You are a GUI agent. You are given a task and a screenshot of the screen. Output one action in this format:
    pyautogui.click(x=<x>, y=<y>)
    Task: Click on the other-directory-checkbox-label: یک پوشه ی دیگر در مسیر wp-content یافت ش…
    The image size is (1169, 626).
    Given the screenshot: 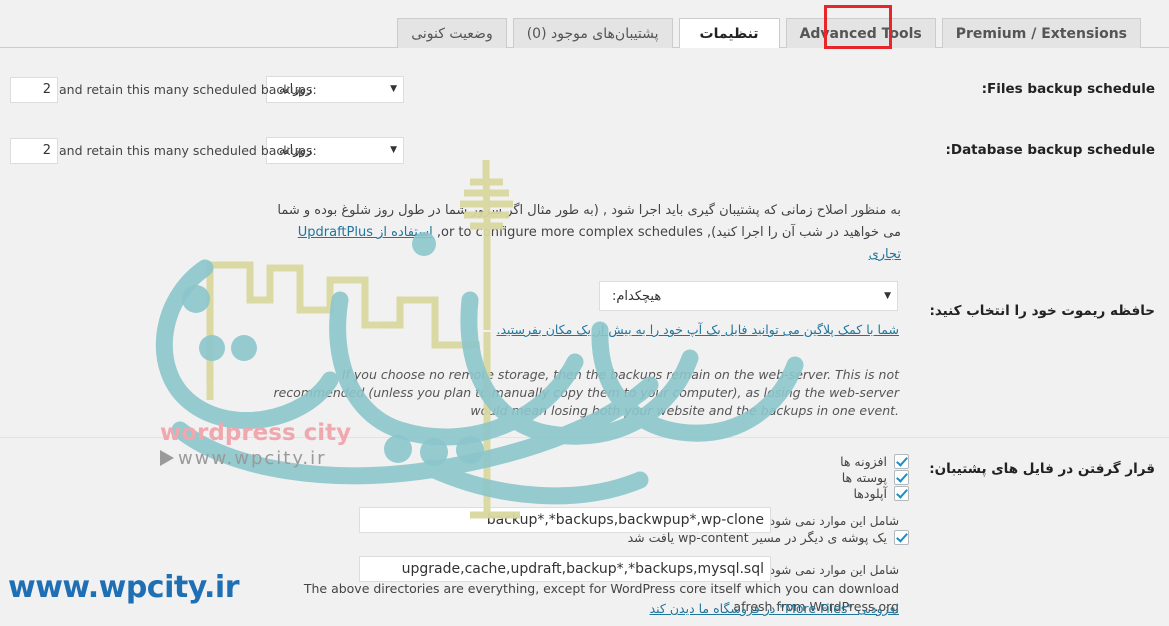 What is the action you would take?
    pyautogui.click(x=757, y=537)
    